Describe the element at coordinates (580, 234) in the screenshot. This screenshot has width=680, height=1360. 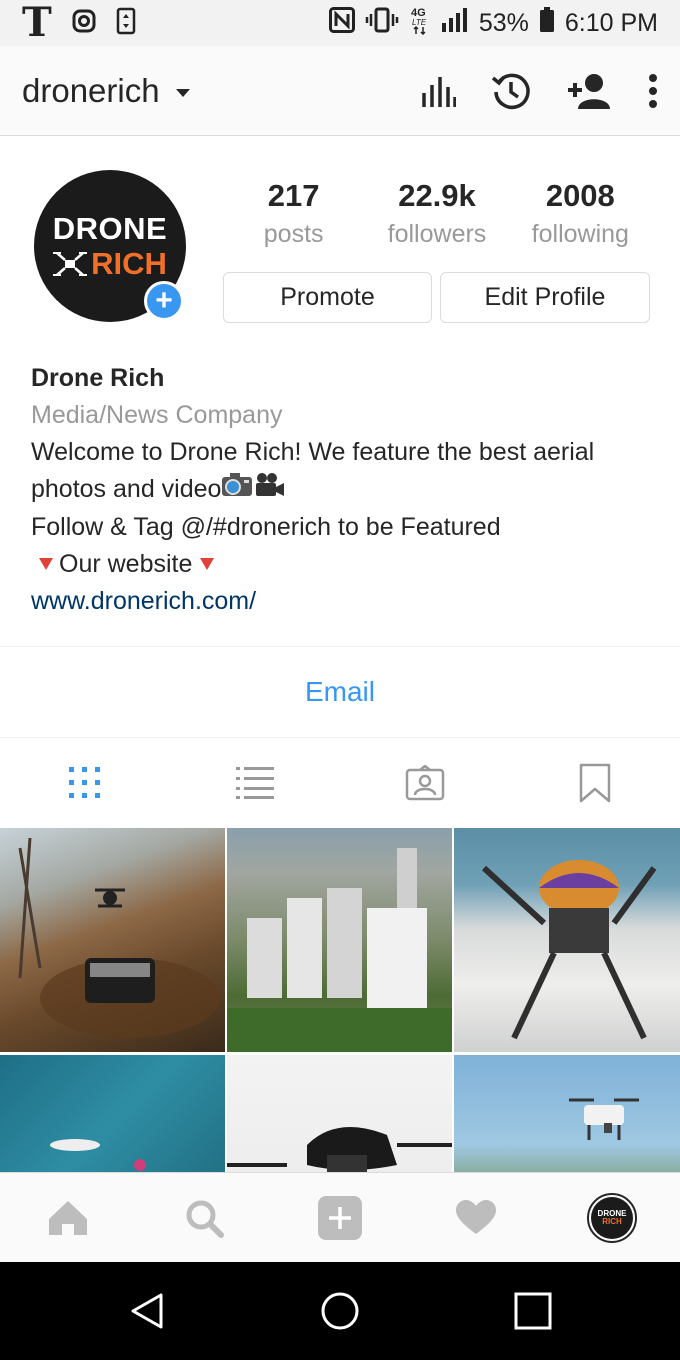
I see `stat-label: following` at that location.